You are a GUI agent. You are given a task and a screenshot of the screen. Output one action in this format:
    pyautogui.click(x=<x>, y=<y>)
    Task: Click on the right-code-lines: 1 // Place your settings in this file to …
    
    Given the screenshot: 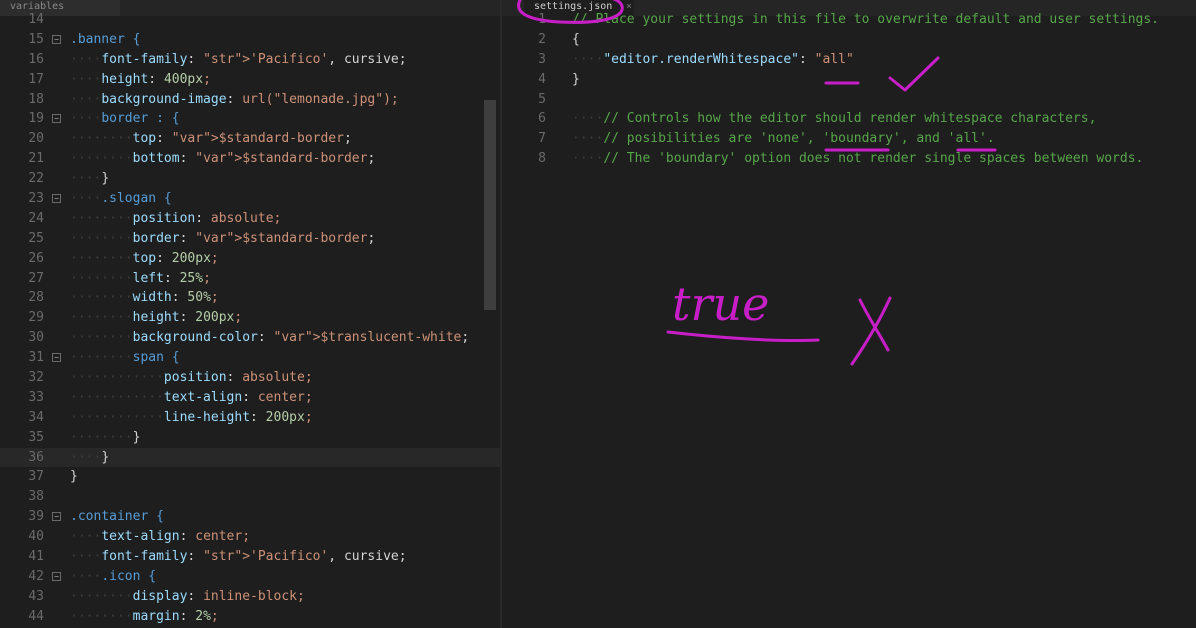 What is the action you would take?
    pyautogui.click(x=849, y=89)
    